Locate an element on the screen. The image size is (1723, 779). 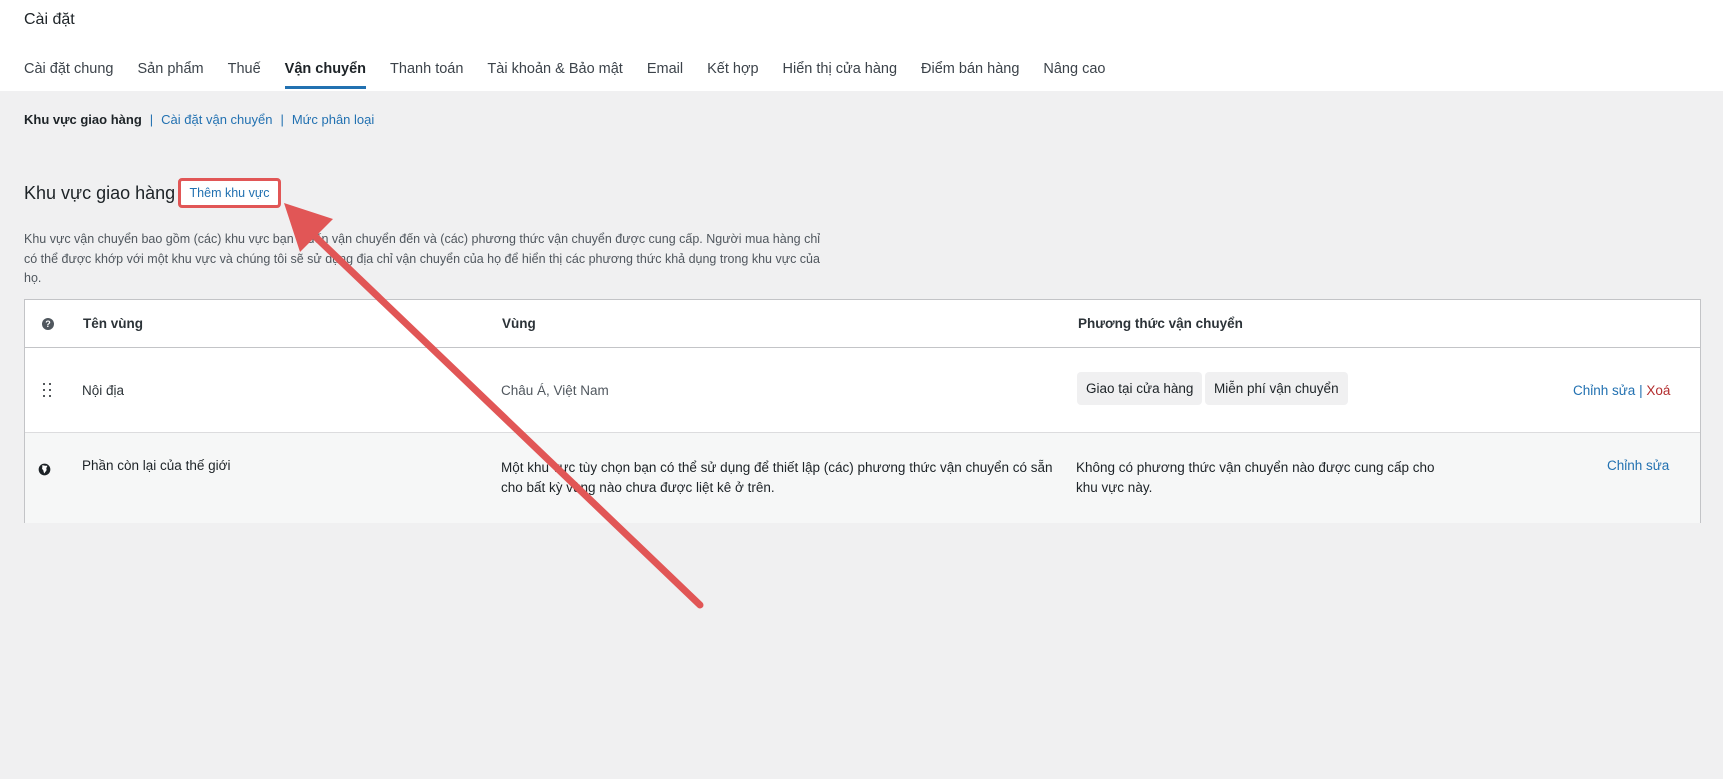
help-icon: ? is located at coordinates (48, 324).